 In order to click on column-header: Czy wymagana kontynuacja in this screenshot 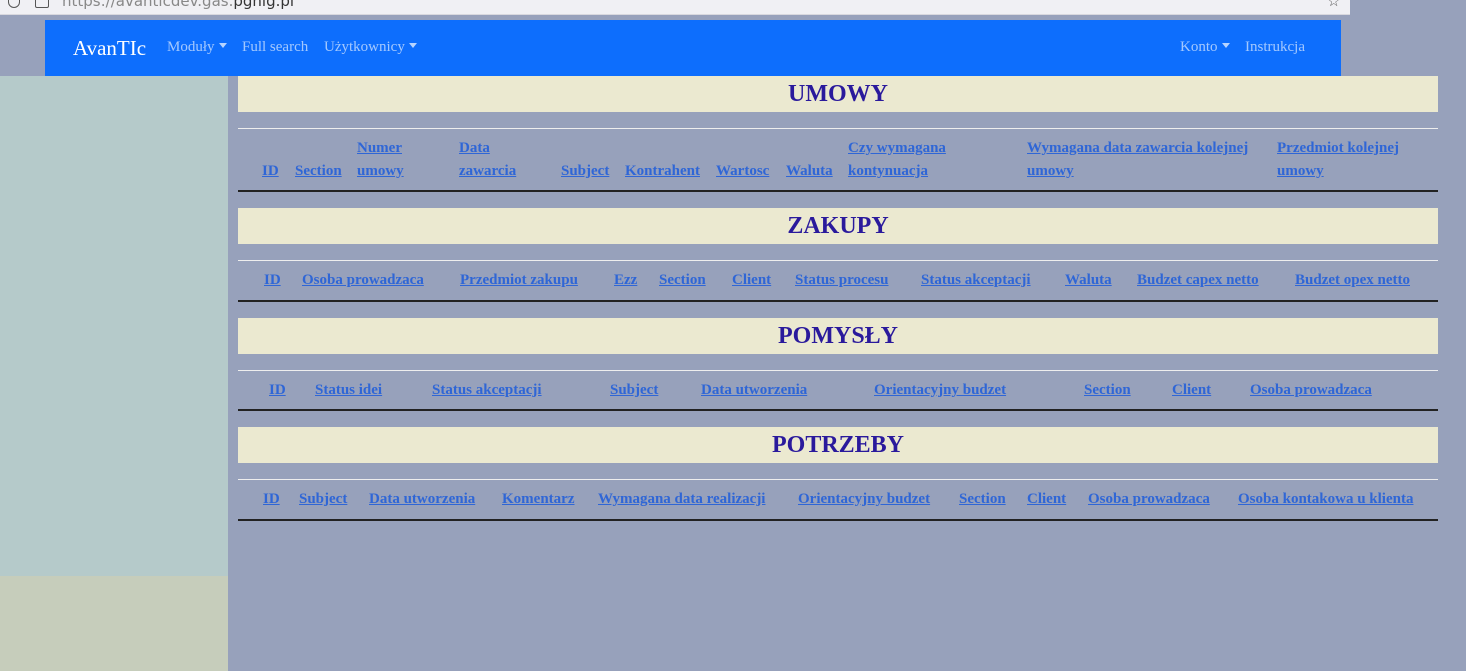, I will do `click(913, 160)`.